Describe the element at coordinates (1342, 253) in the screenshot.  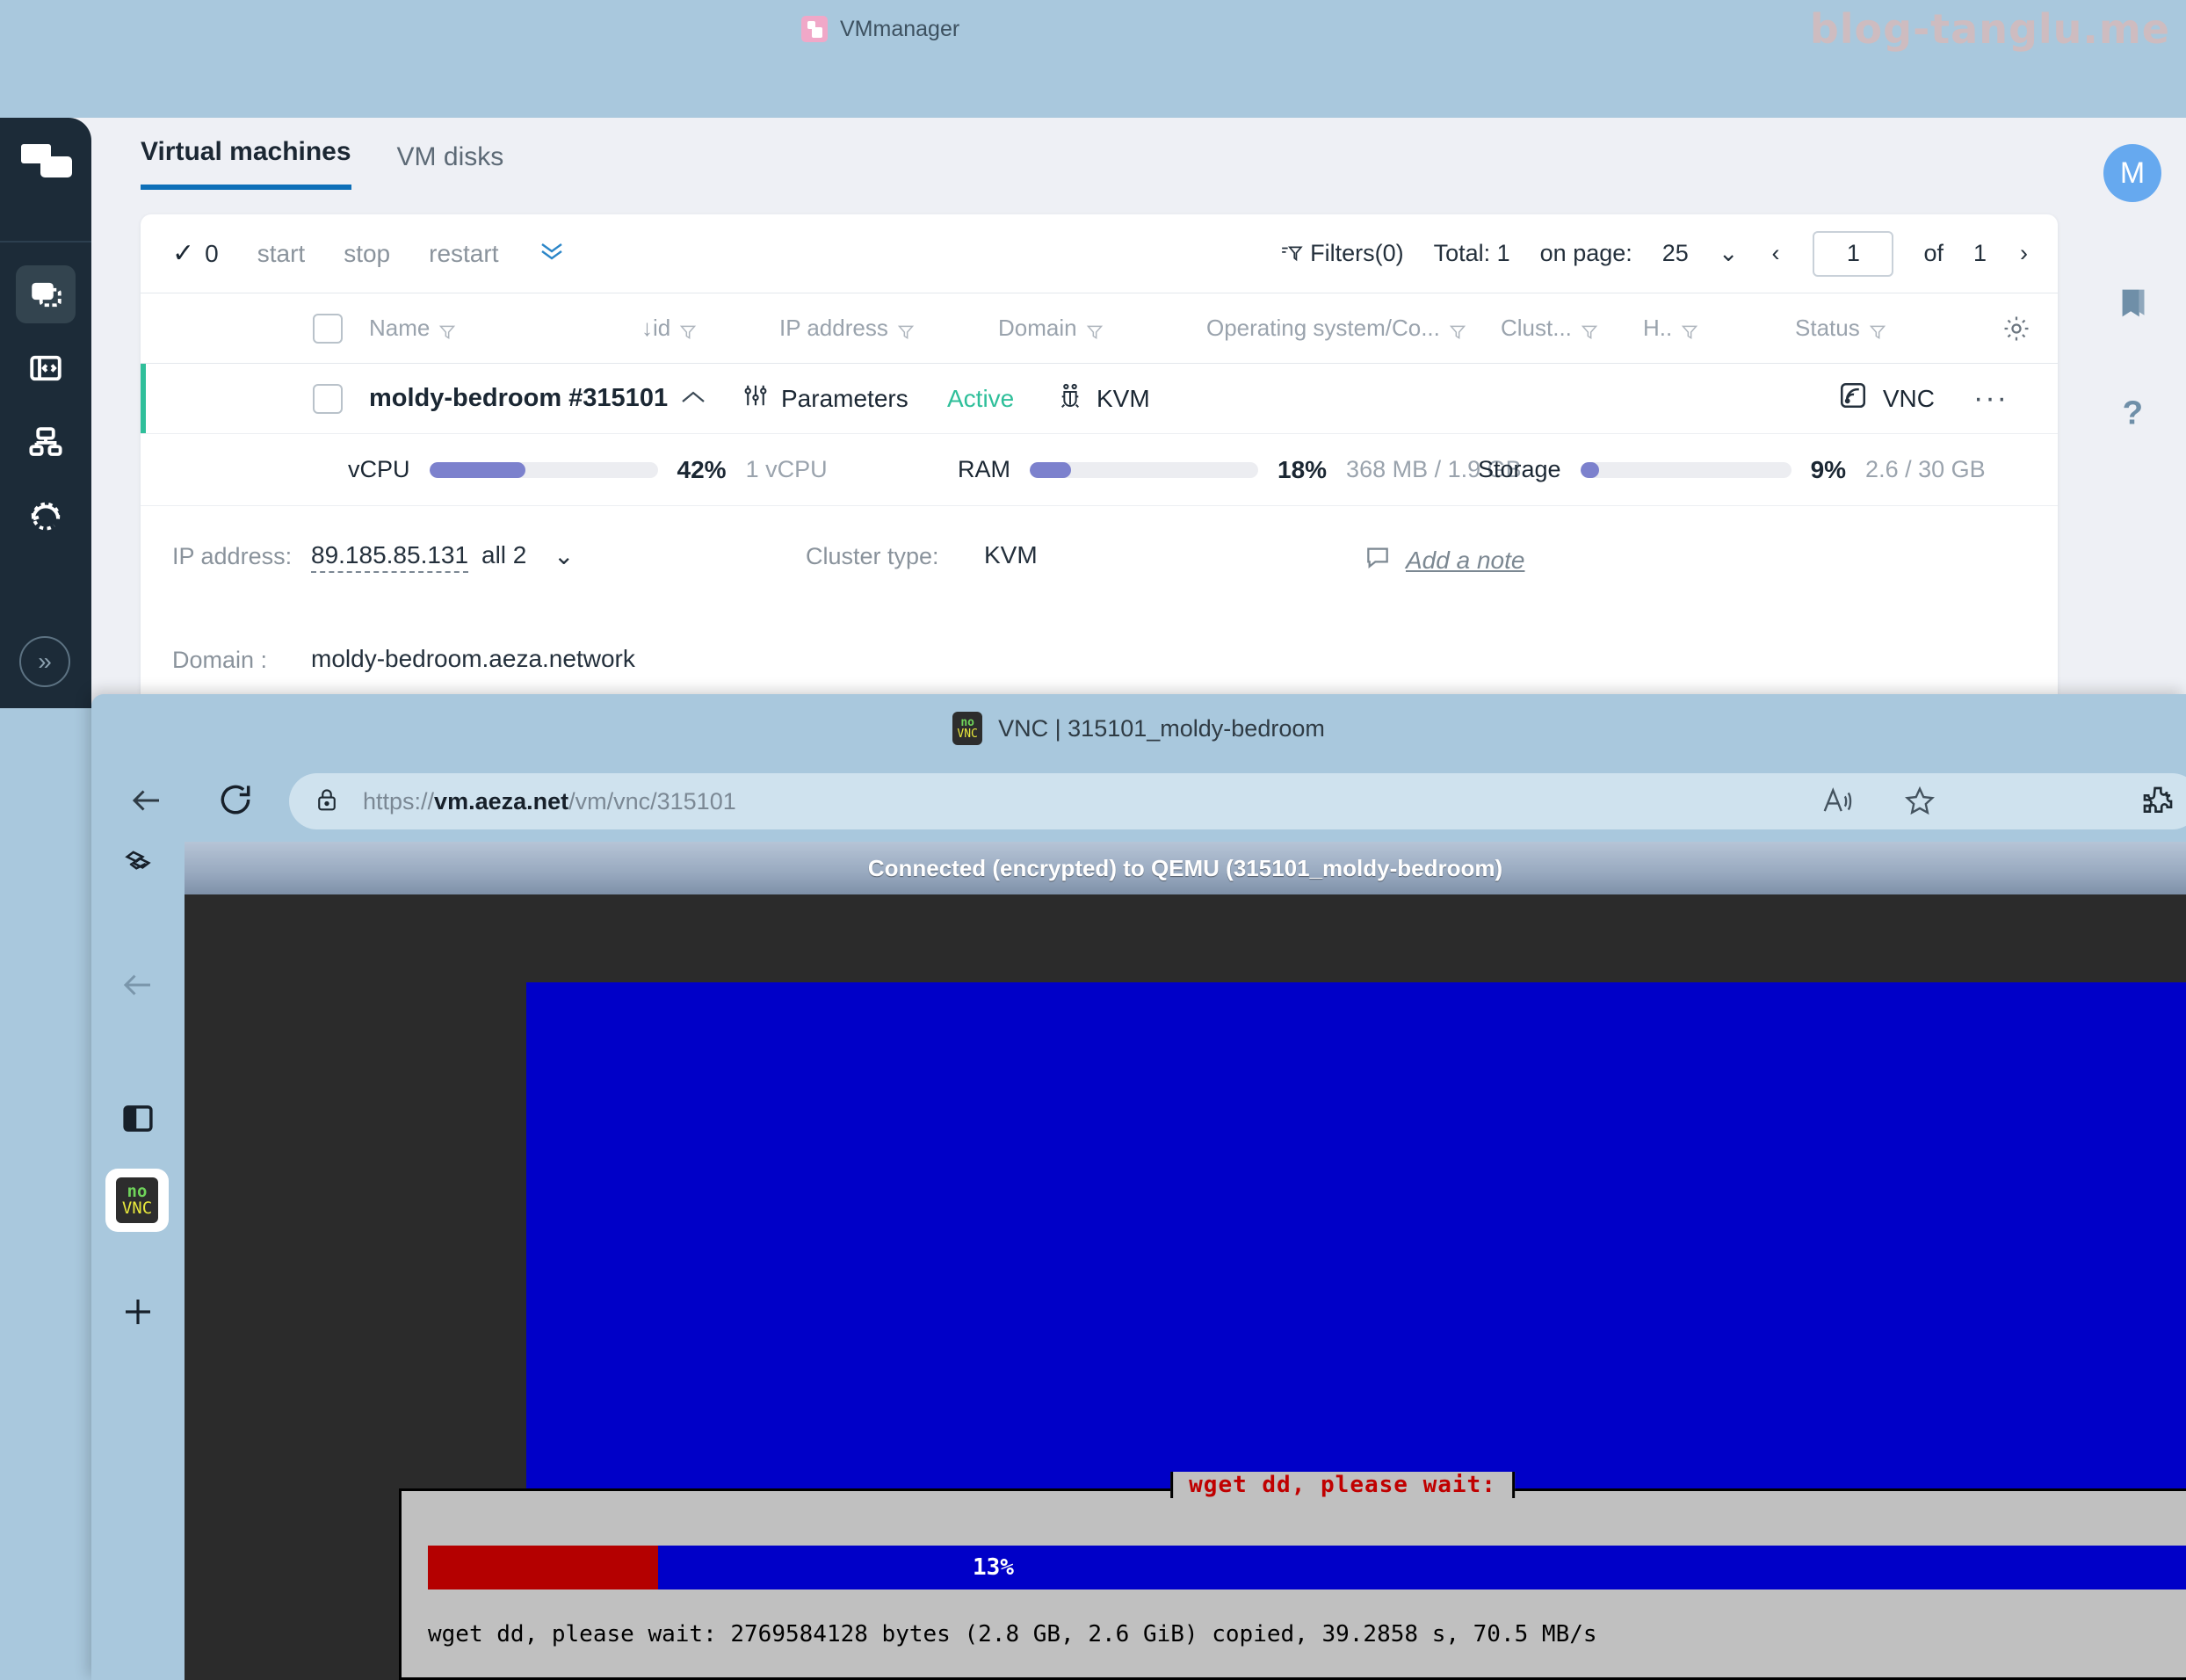
I see `filters-button: Filters(0)` at that location.